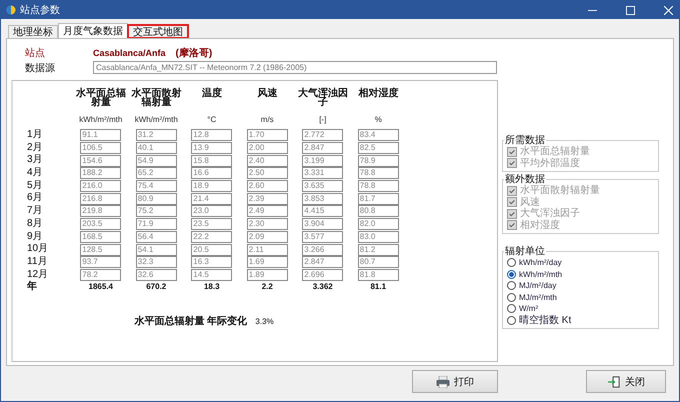 This screenshot has height=402, width=680. What do you see at coordinates (378, 148) in the screenshot?
I see `value-field: 82.5` at bounding box center [378, 148].